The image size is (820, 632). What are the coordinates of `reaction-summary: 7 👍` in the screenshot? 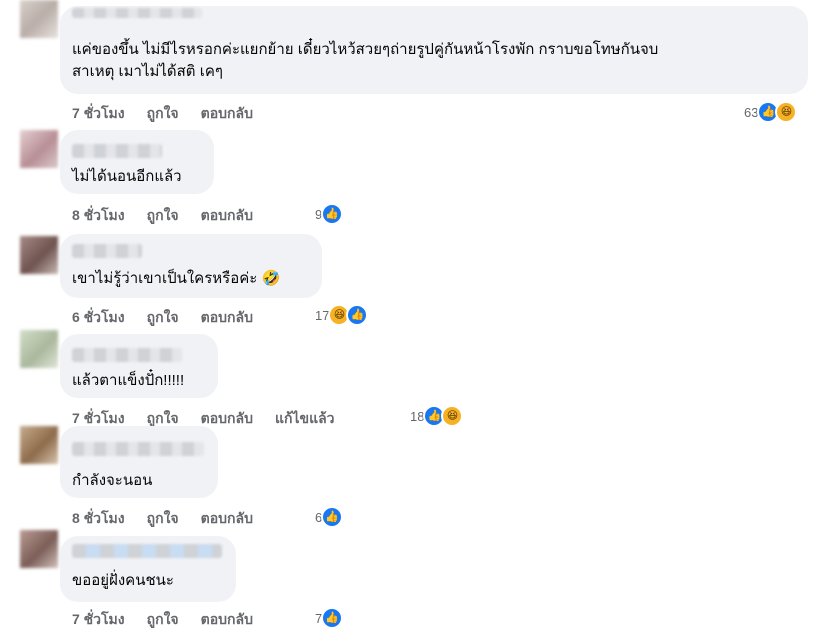 It's located at (329, 618).